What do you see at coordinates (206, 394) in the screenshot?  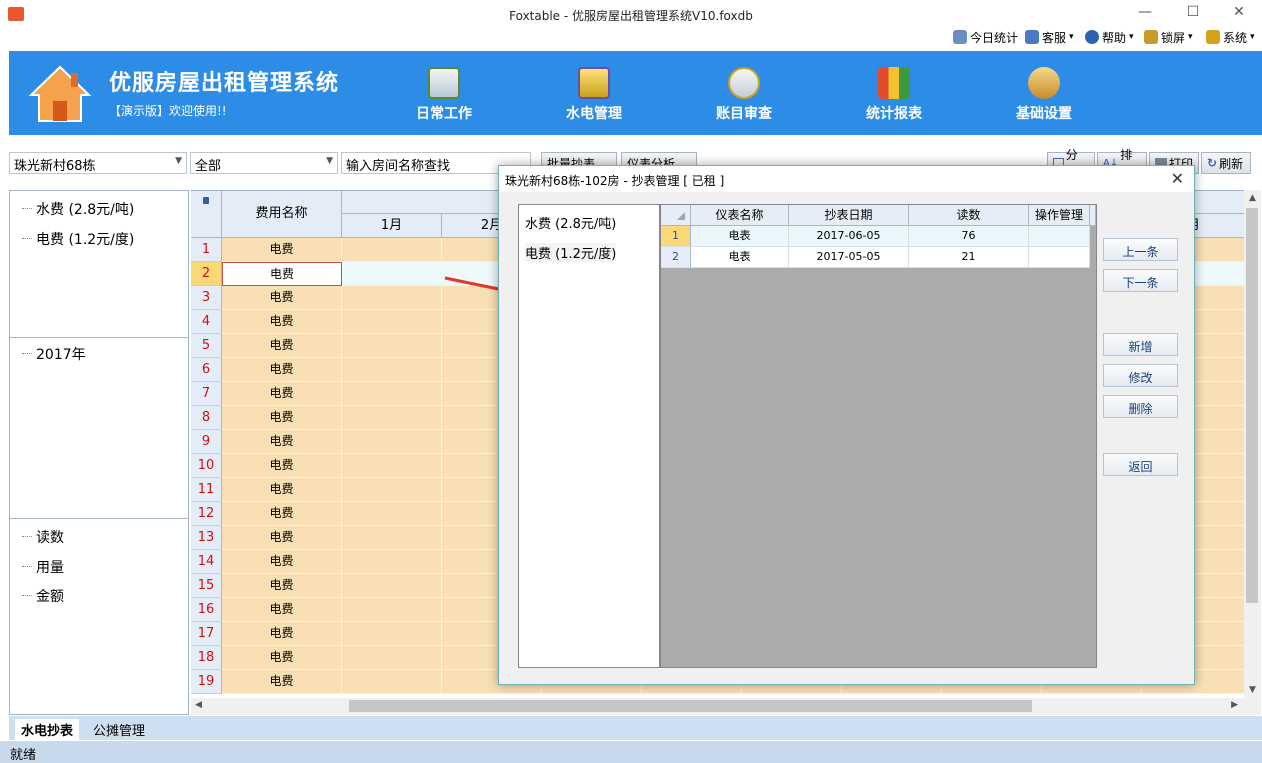 I see `row-number: 7` at bounding box center [206, 394].